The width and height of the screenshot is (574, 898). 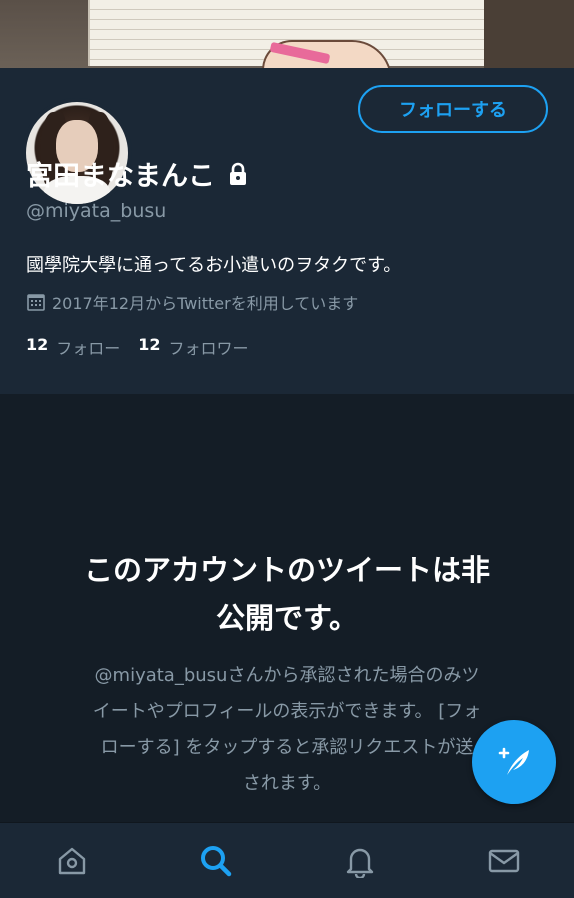 I want to click on protected-title: このアカウントのツイートは非 公開です。, so click(x=287, y=594).